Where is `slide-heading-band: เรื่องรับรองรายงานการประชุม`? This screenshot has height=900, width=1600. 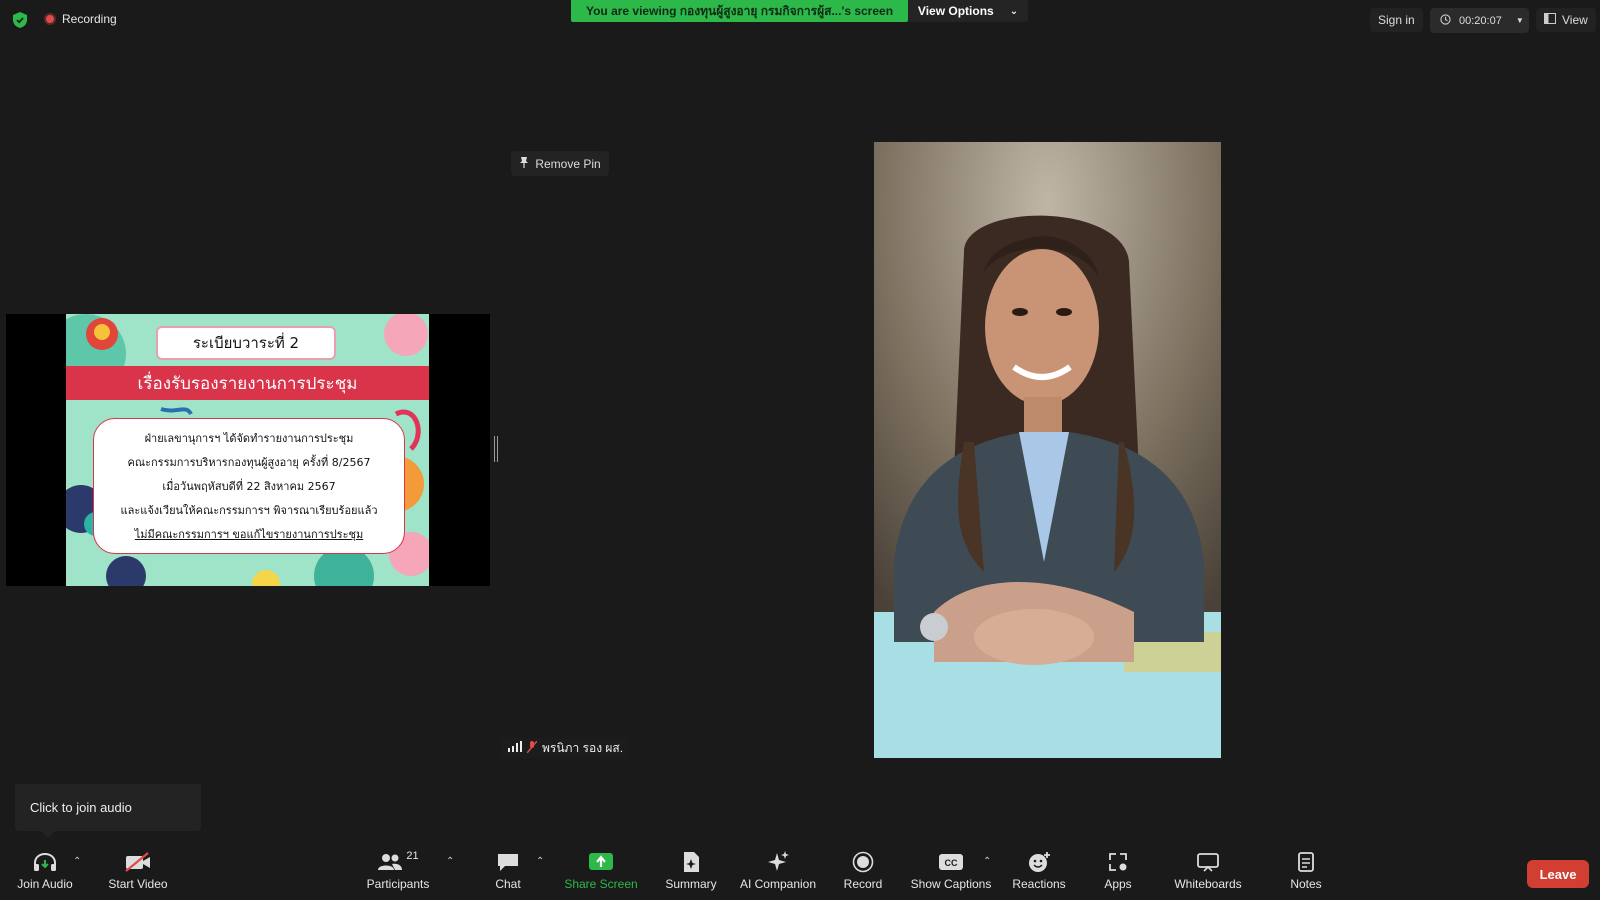 slide-heading-band: เรื่องรับรองรายงานการประชุม is located at coordinates (247, 383).